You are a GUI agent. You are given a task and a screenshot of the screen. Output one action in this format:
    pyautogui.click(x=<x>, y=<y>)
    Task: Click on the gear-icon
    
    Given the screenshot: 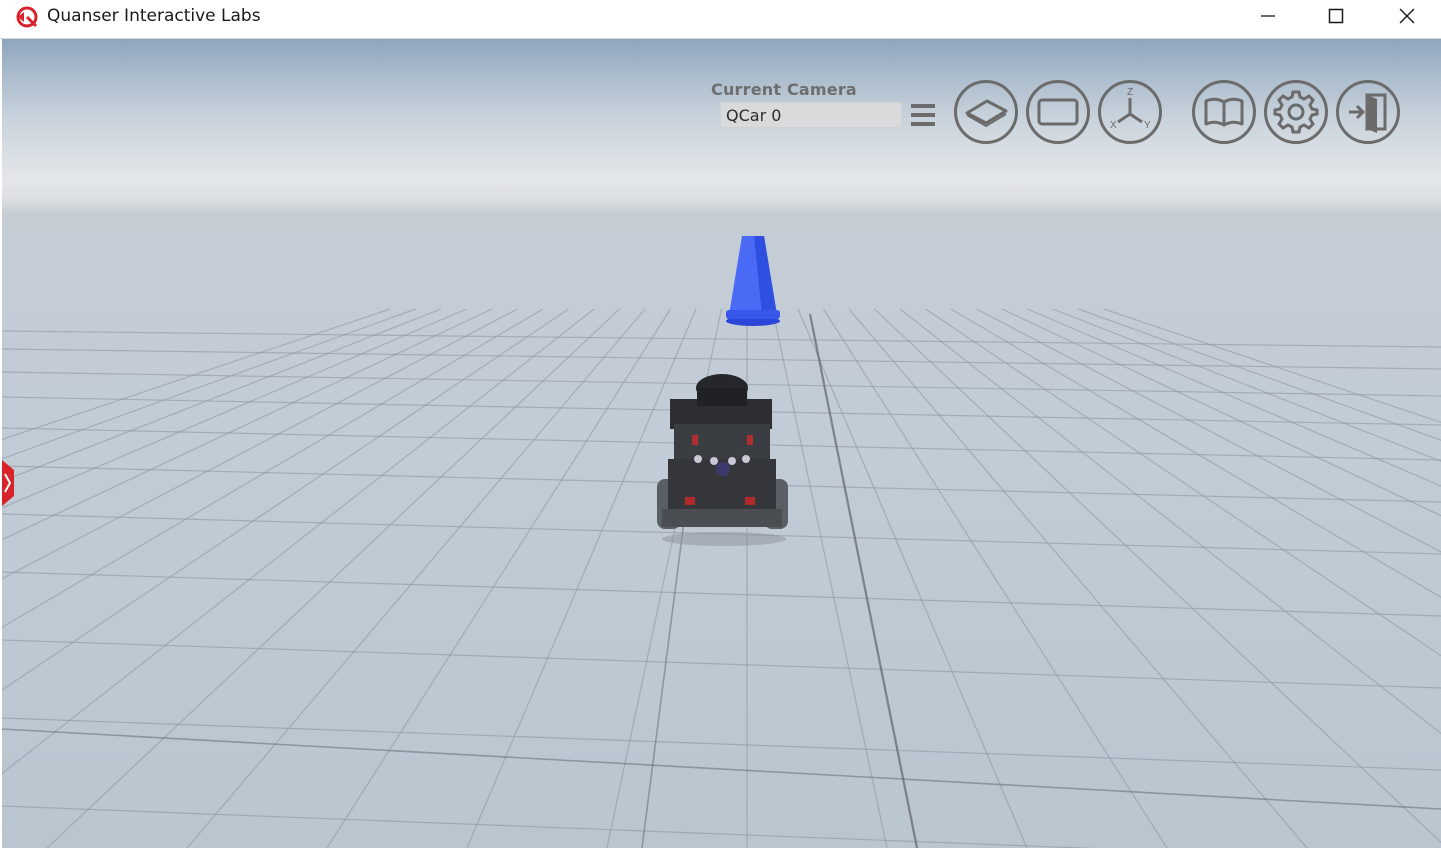 What is the action you would take?
    pyautogui.click(x=1296, y=112)
    